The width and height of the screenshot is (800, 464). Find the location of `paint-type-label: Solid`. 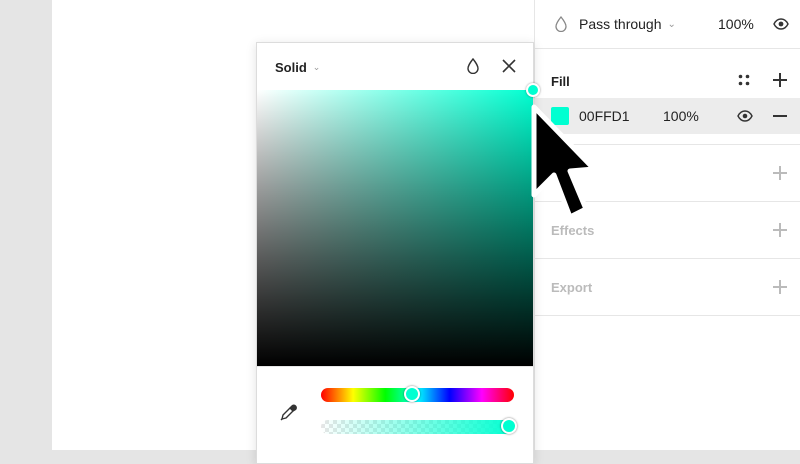

paint-type-label: Solid is located at coordinates (291, 67).